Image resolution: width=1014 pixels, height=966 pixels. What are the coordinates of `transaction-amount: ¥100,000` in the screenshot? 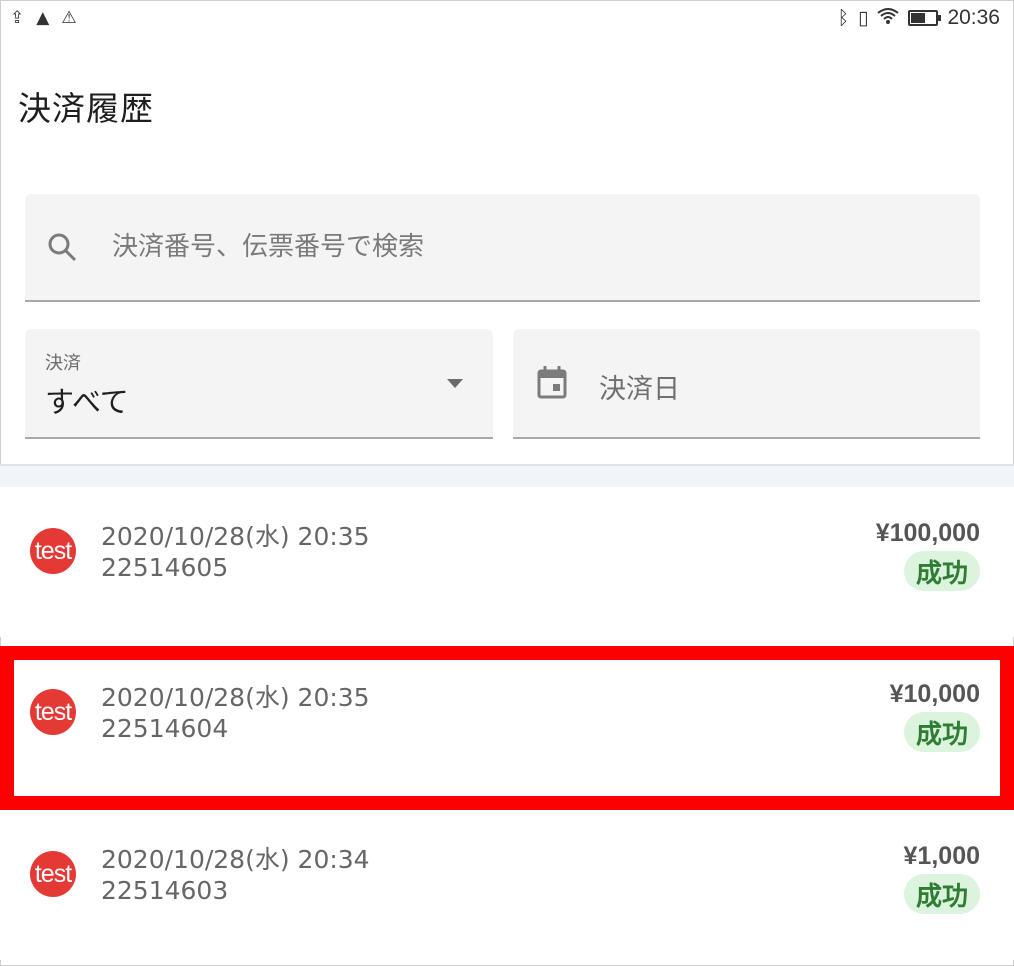 It's located at (927, 533).